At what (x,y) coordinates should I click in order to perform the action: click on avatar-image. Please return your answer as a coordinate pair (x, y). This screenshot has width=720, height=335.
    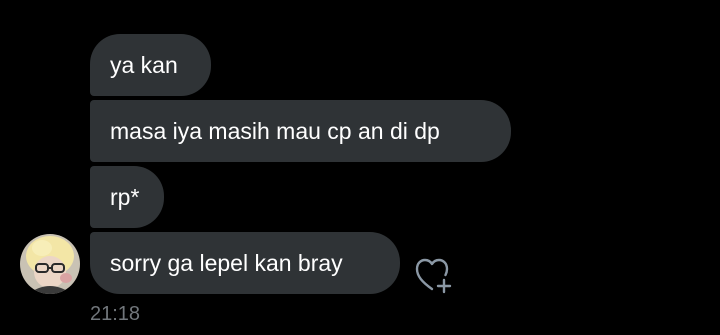
    Looking at the image, I should click on (50, 264).